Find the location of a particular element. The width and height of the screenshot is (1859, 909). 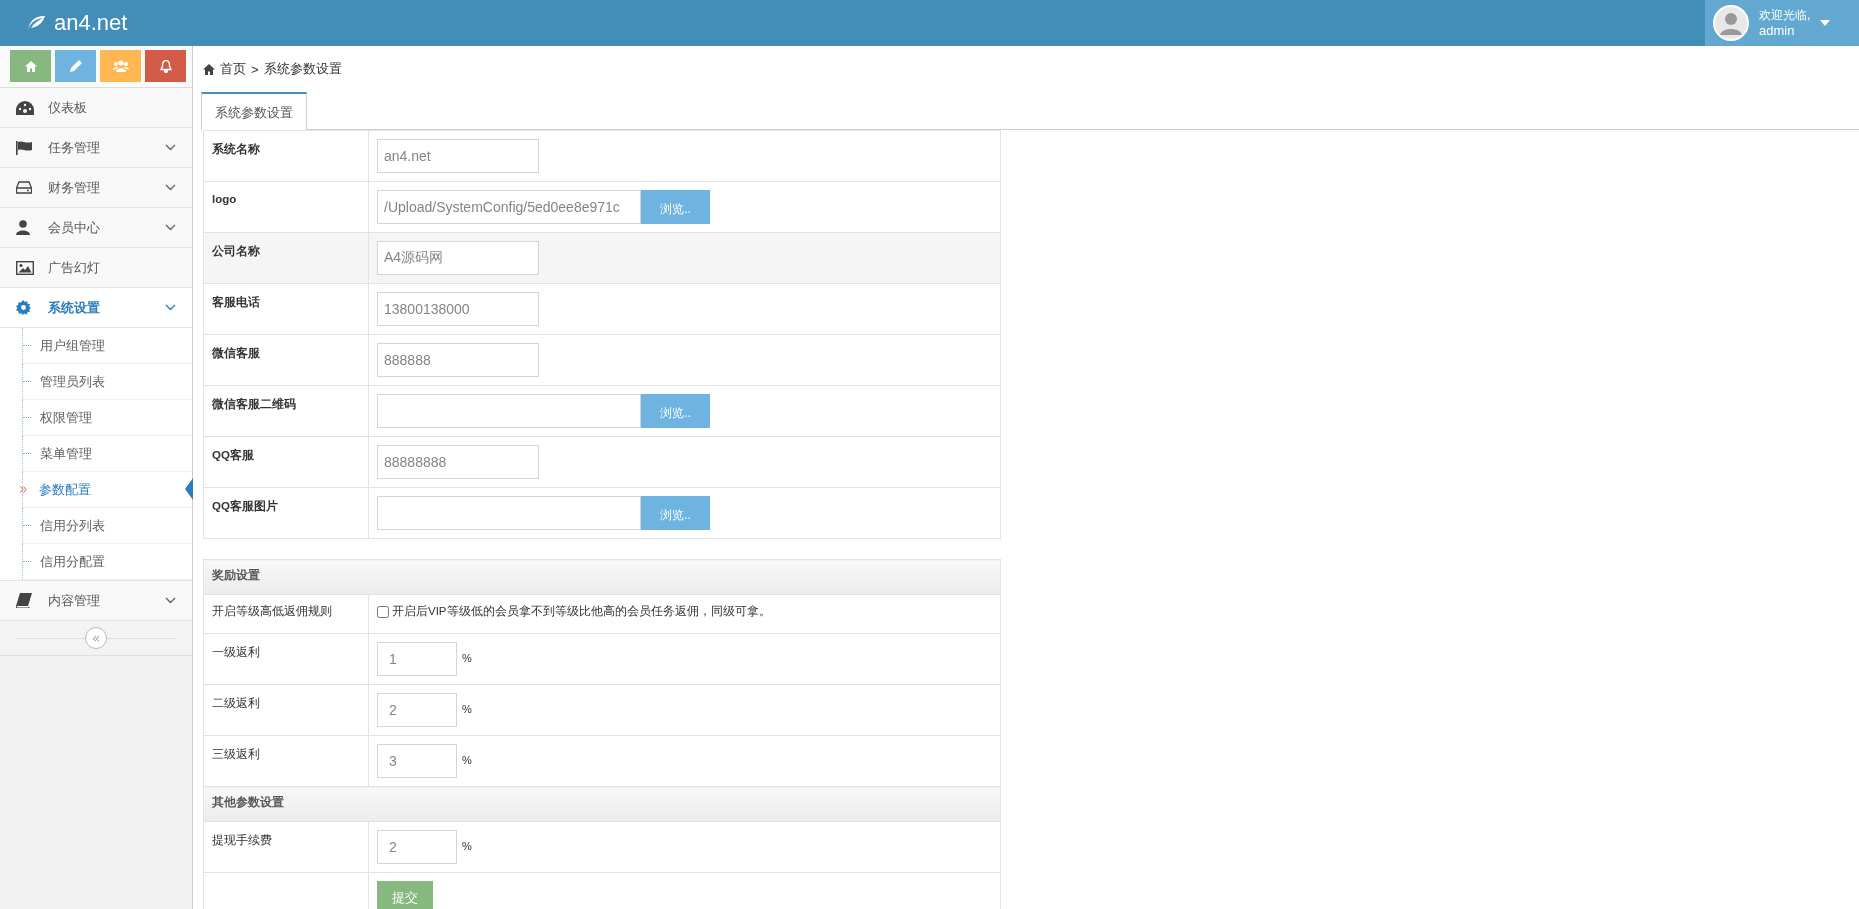

field-label: logo is located at coordinates (286, 207).